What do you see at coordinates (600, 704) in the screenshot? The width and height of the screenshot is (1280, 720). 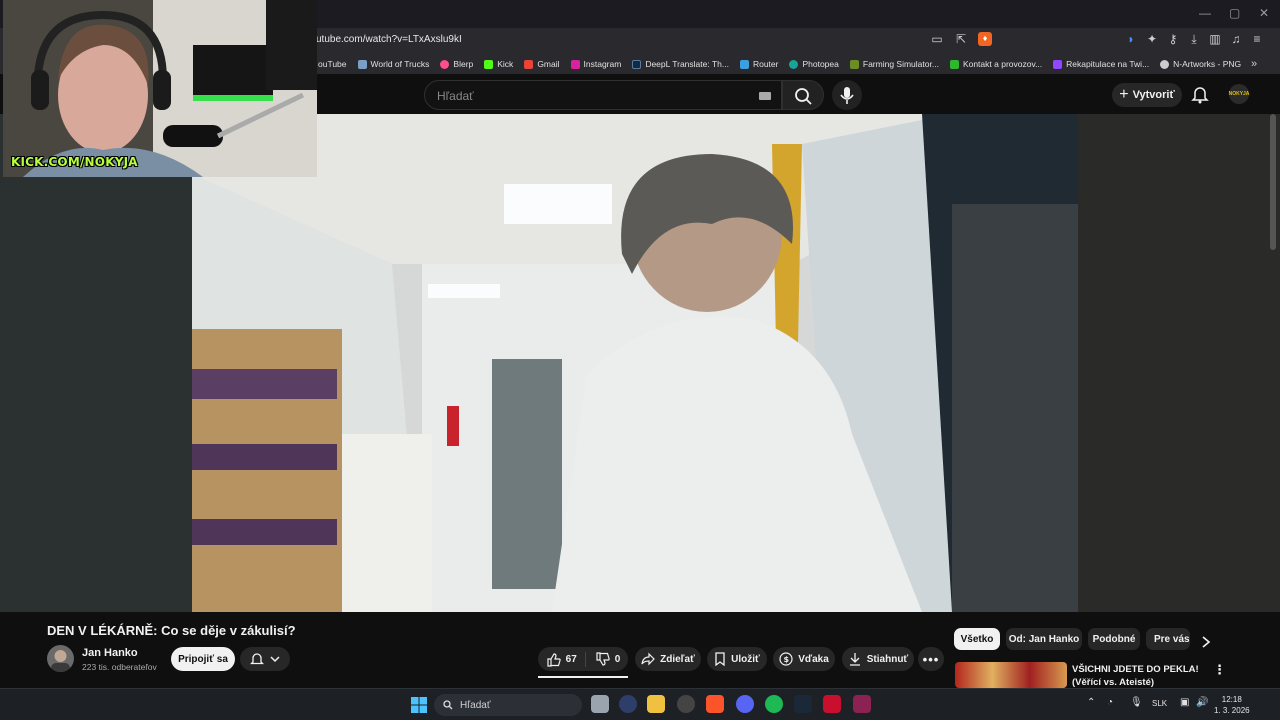 I see `task-view-icon` at bounding box center [600, 704].